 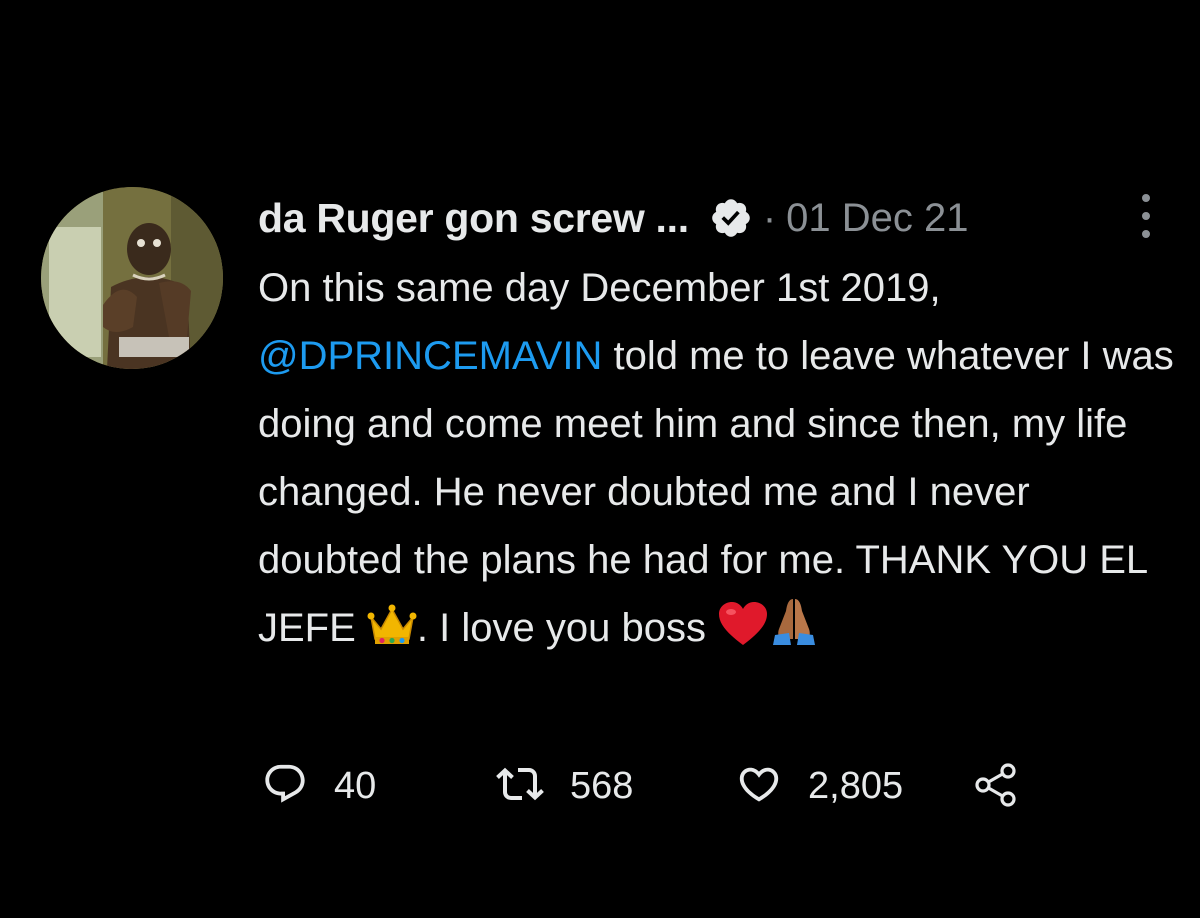 What do you see at coordinates (731, 218) in the screenshot?
I see `verified-badge-icon` at bounding box center [731, 218].